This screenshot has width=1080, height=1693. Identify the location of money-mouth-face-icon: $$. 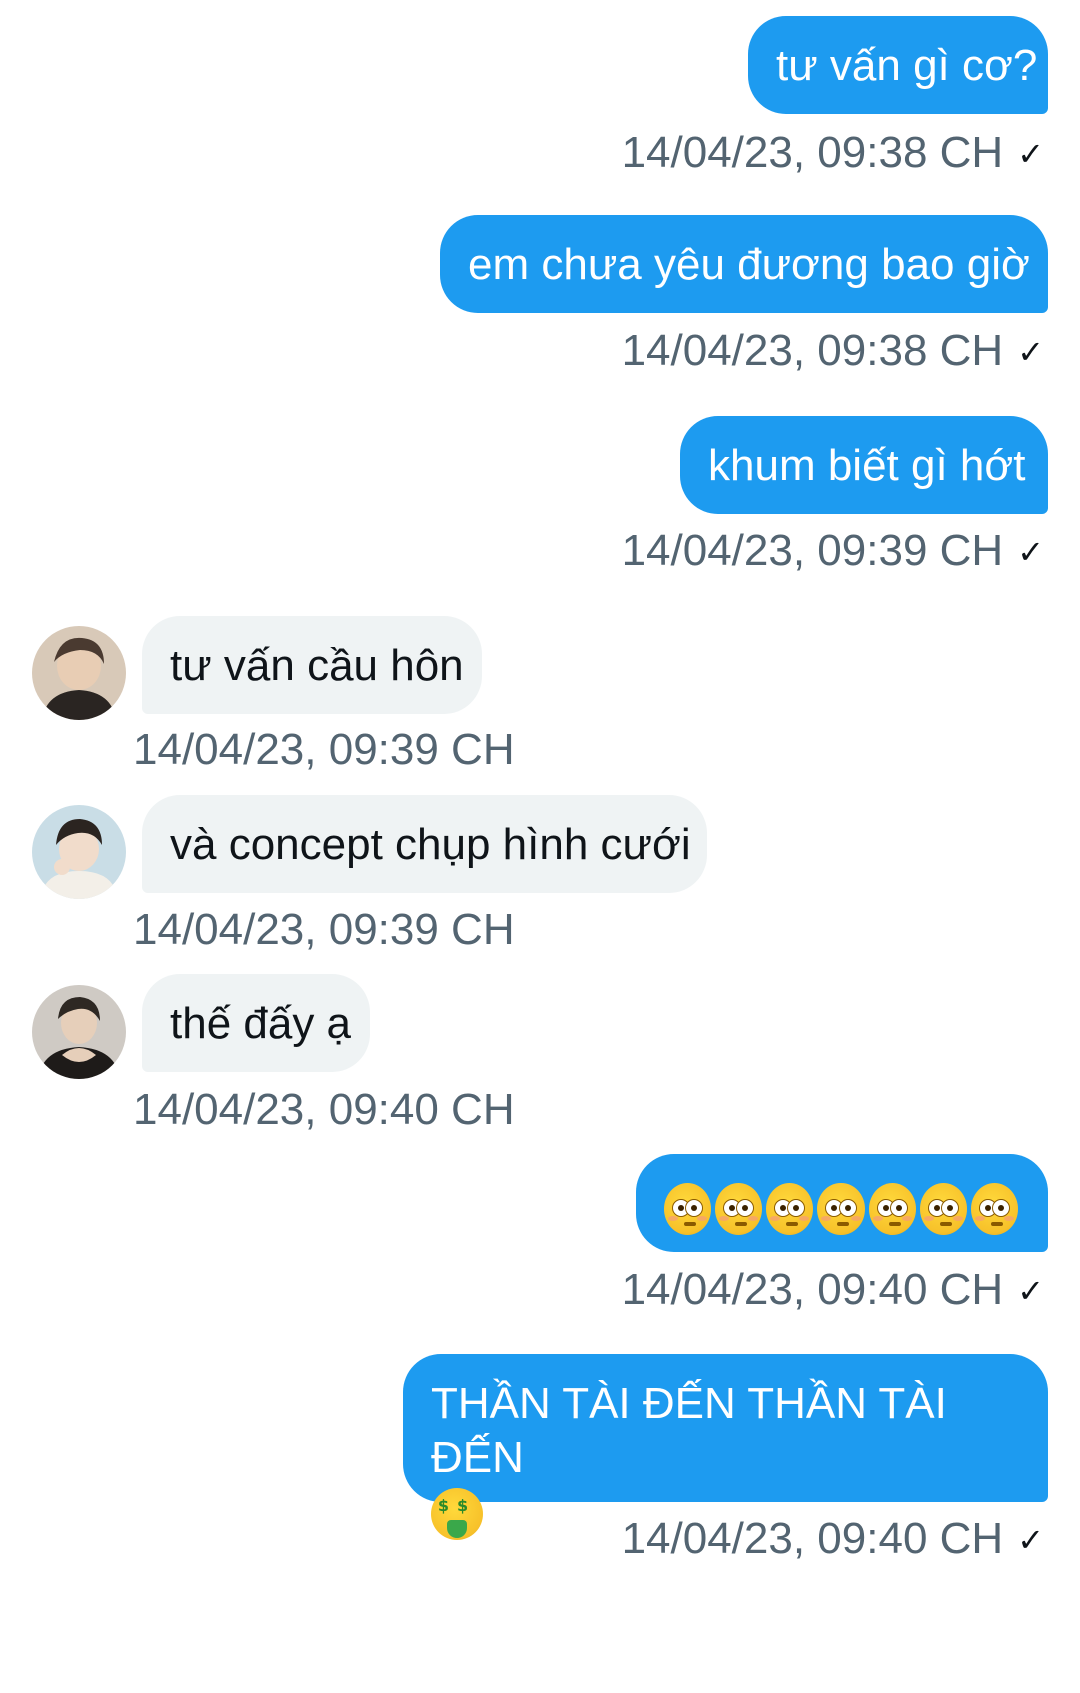
(457, 1514).